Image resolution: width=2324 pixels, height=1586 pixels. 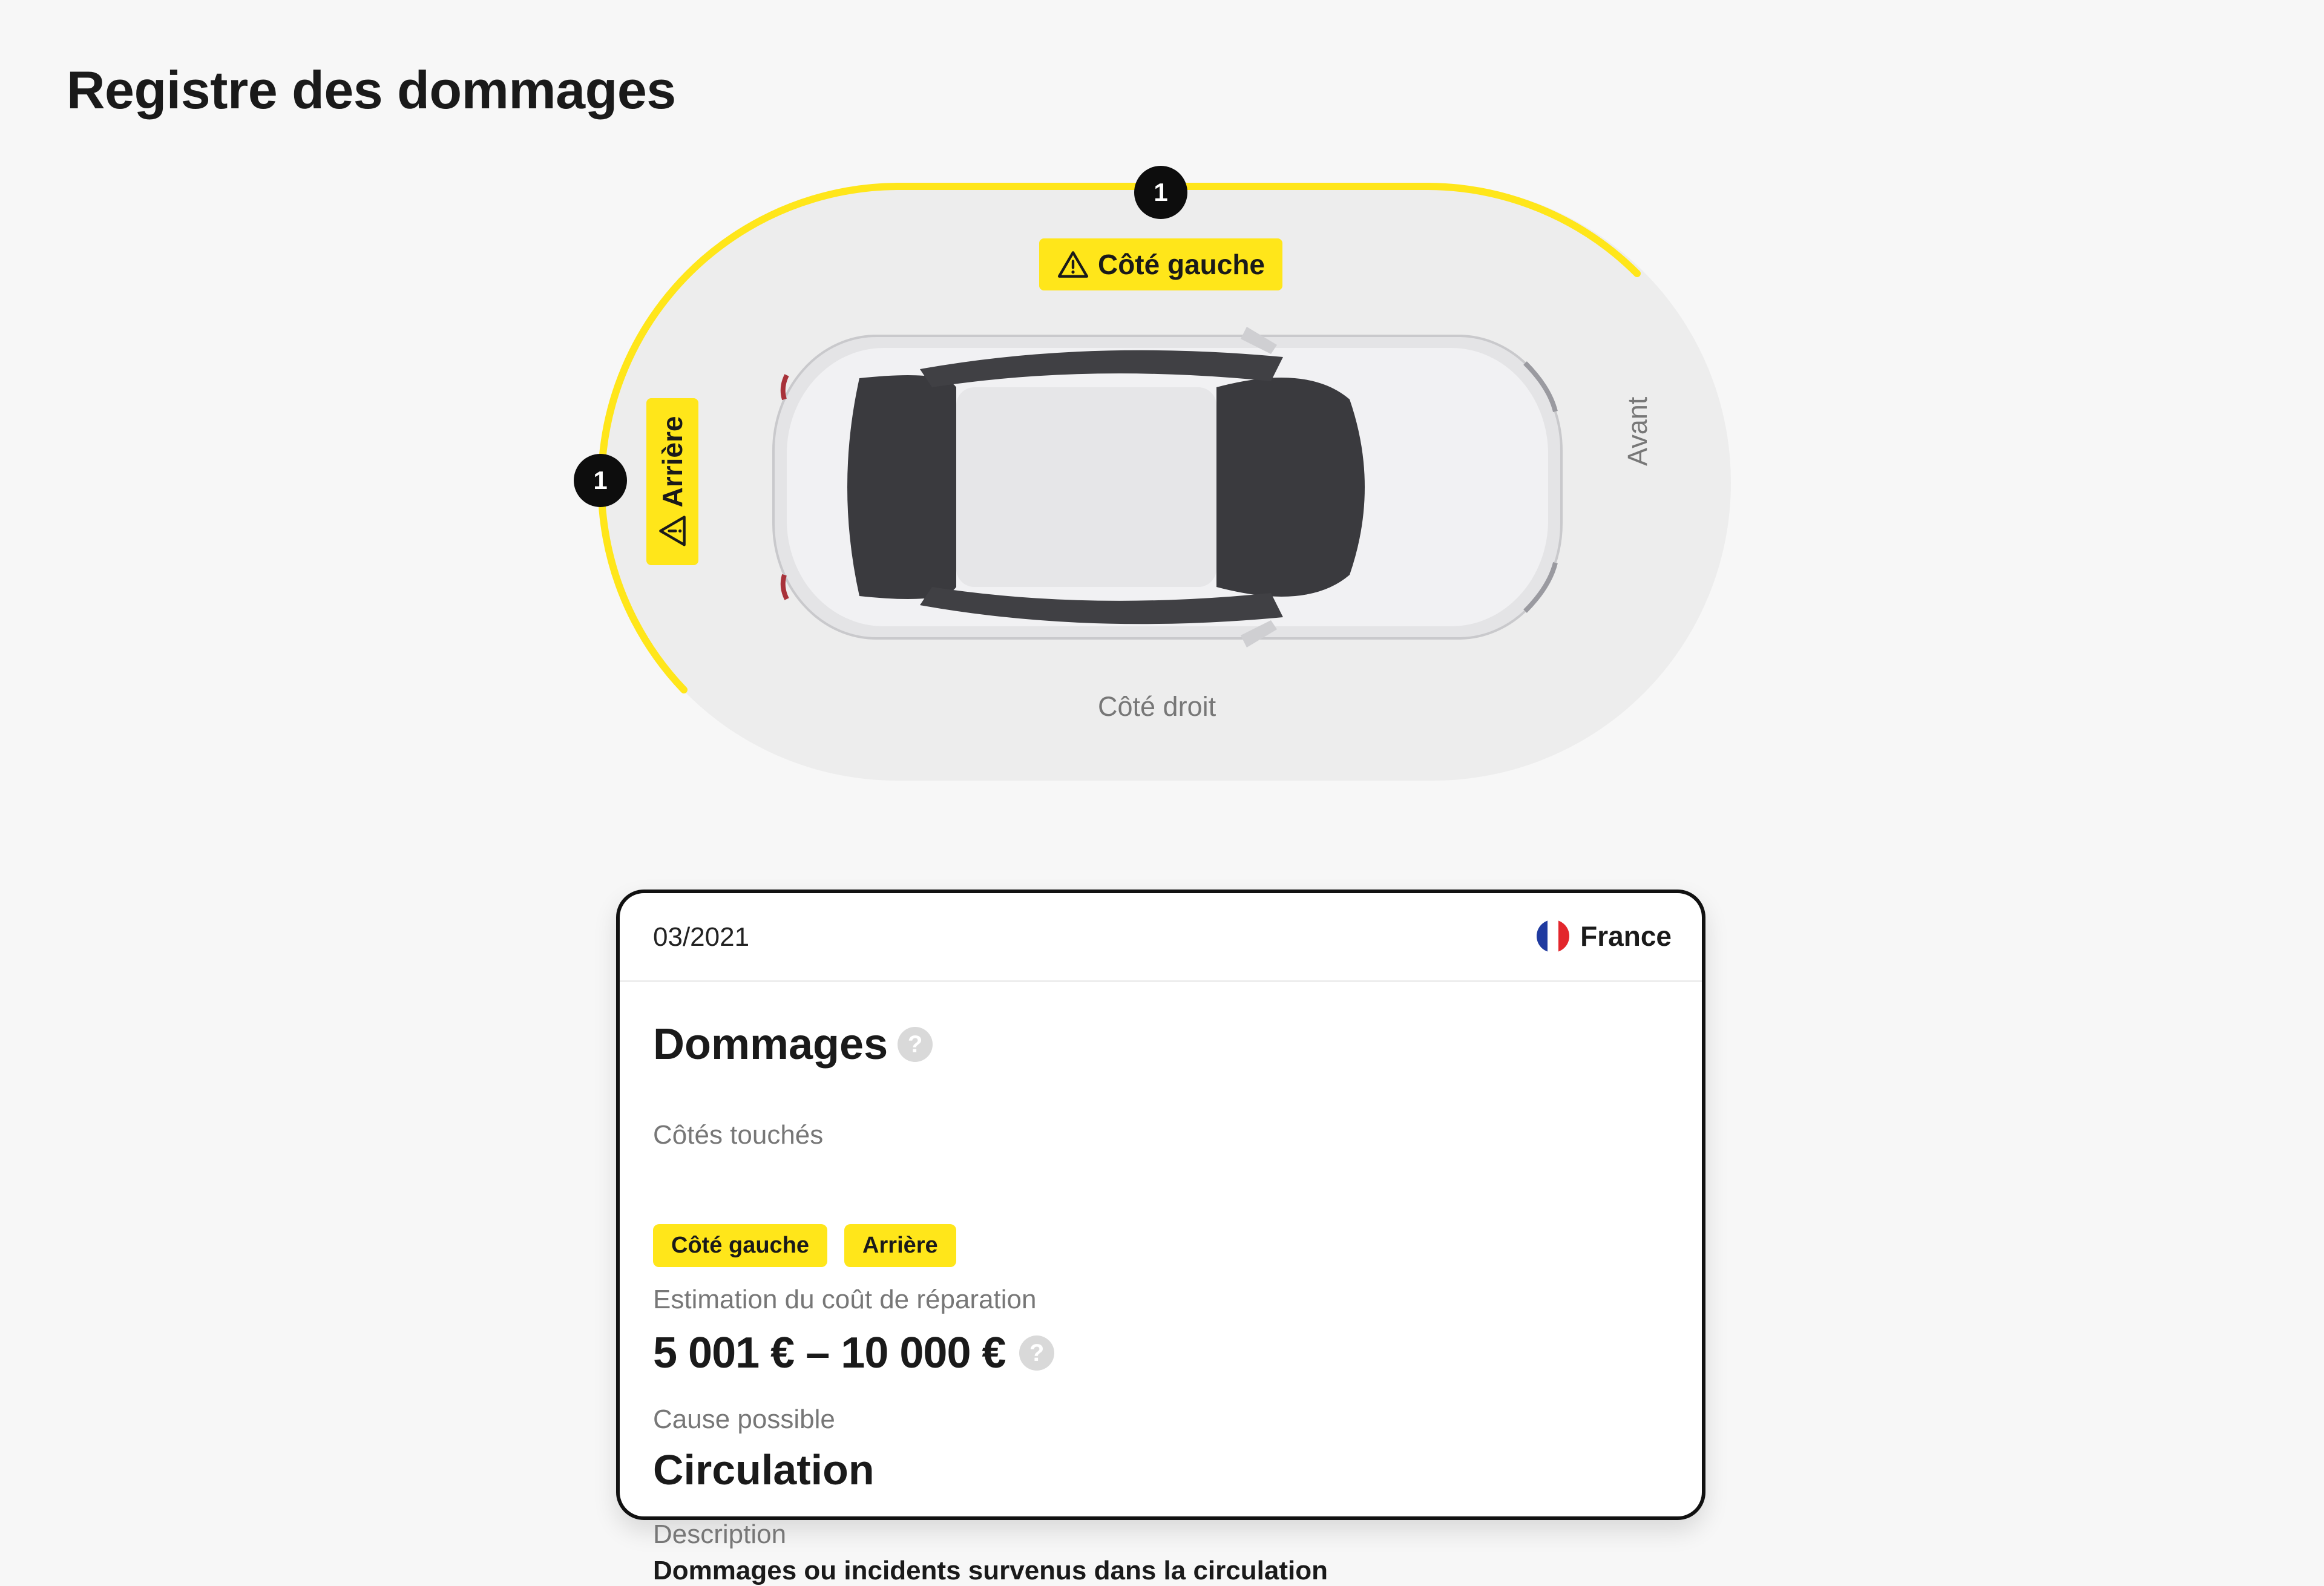 I want to click on record-date: 03/2021, so click(x=702, y=937).